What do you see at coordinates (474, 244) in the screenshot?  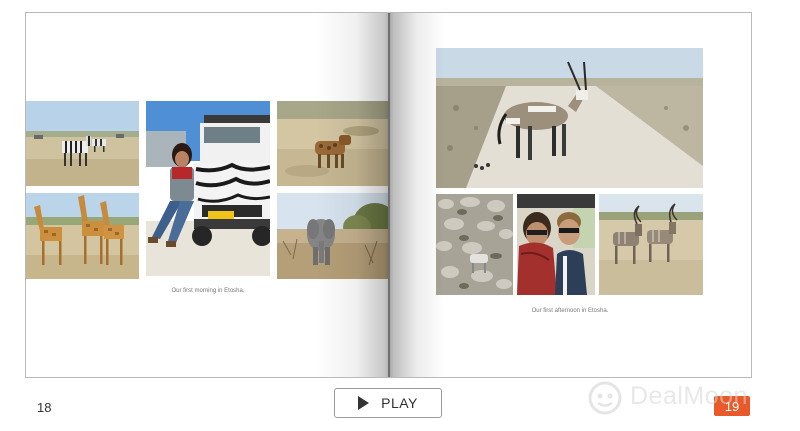 I see `photo-rocky-hillside` at bounding box center [474, 244].